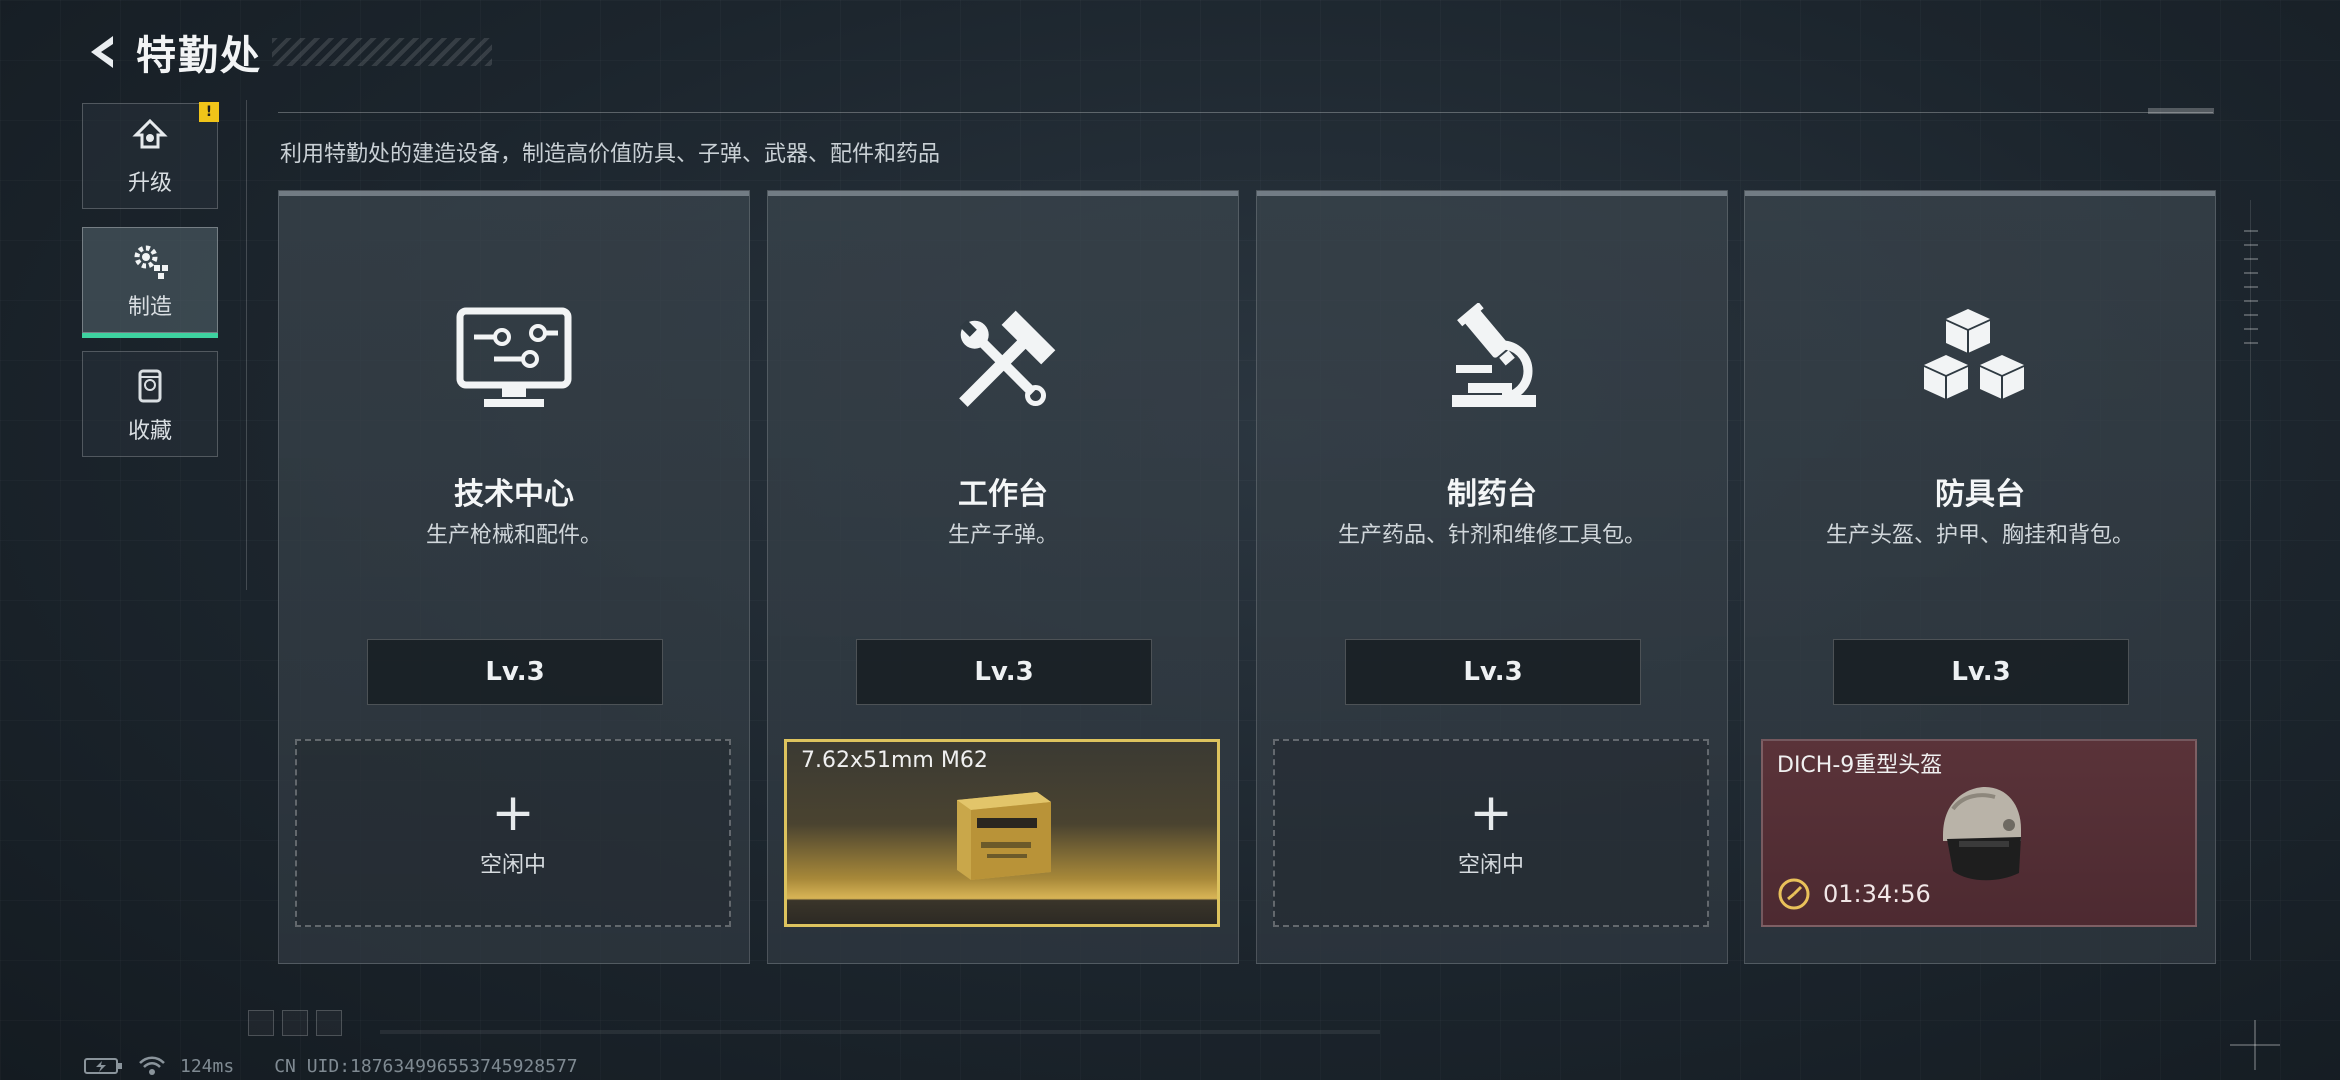 Image resolution: width=2340 pixels, height=1080 pixels. I want to click on back-button, so click(103, 52).